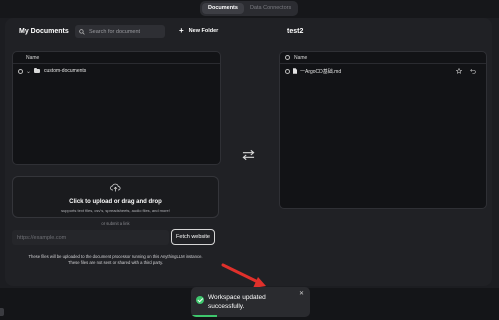 The width and height of the screenshot is (499, 320). Describe the element at coordinates (181, 30) in the screenshot. I see `plus-icon: +` at that location.